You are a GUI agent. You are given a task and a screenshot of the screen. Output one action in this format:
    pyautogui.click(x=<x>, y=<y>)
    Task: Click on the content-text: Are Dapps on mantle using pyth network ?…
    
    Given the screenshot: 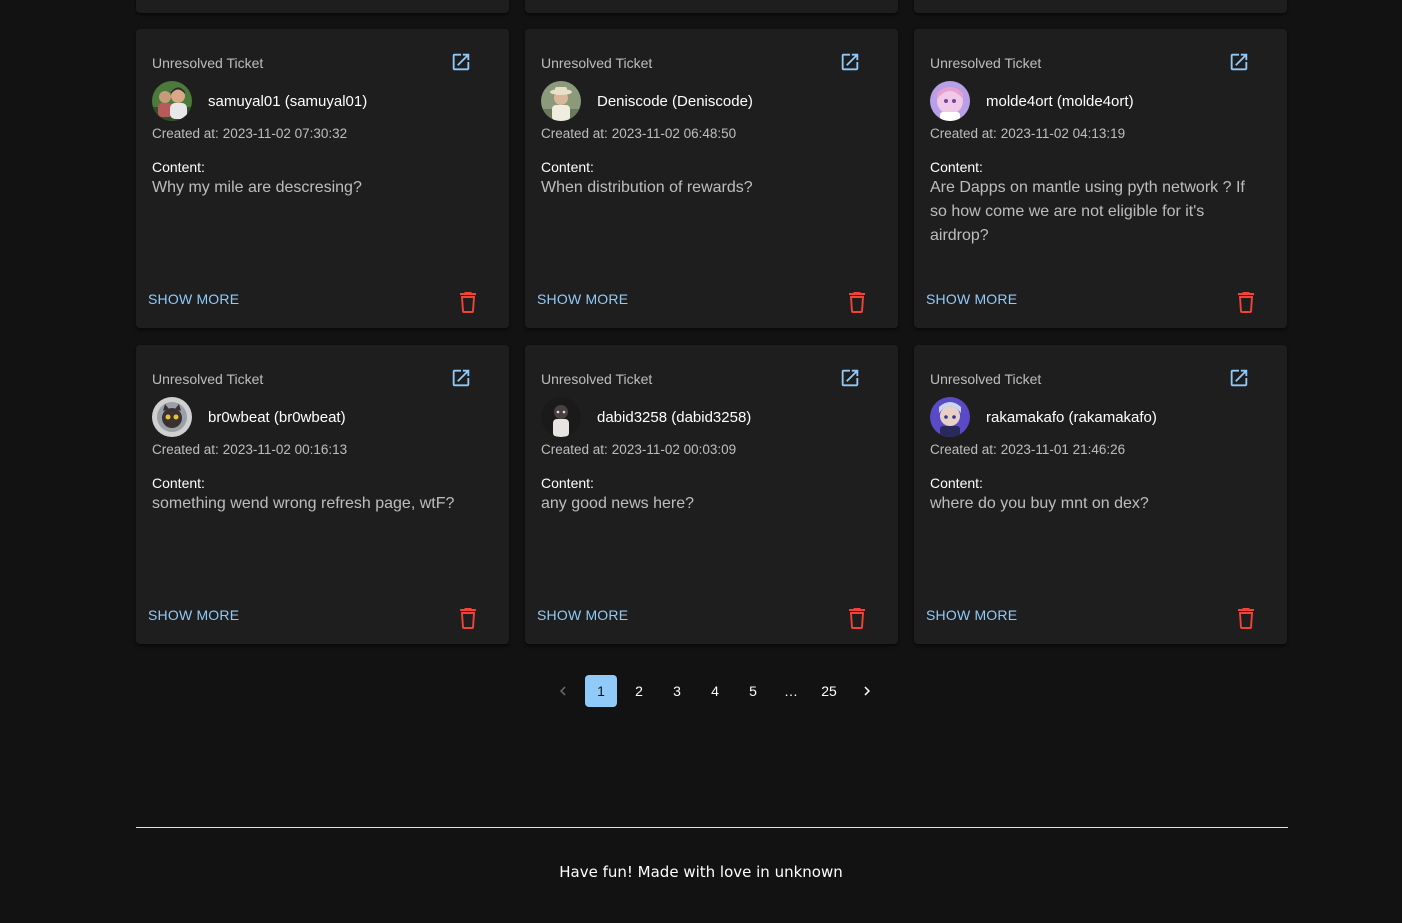 What is the action you would take?
    pyautogui.click(x=1087, y=211)
    